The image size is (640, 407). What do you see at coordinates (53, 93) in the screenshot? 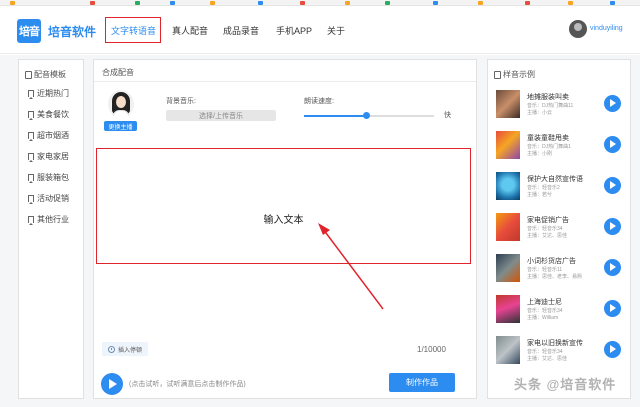
I see `category-label: 近期热门` at bounding box center [53, 93].